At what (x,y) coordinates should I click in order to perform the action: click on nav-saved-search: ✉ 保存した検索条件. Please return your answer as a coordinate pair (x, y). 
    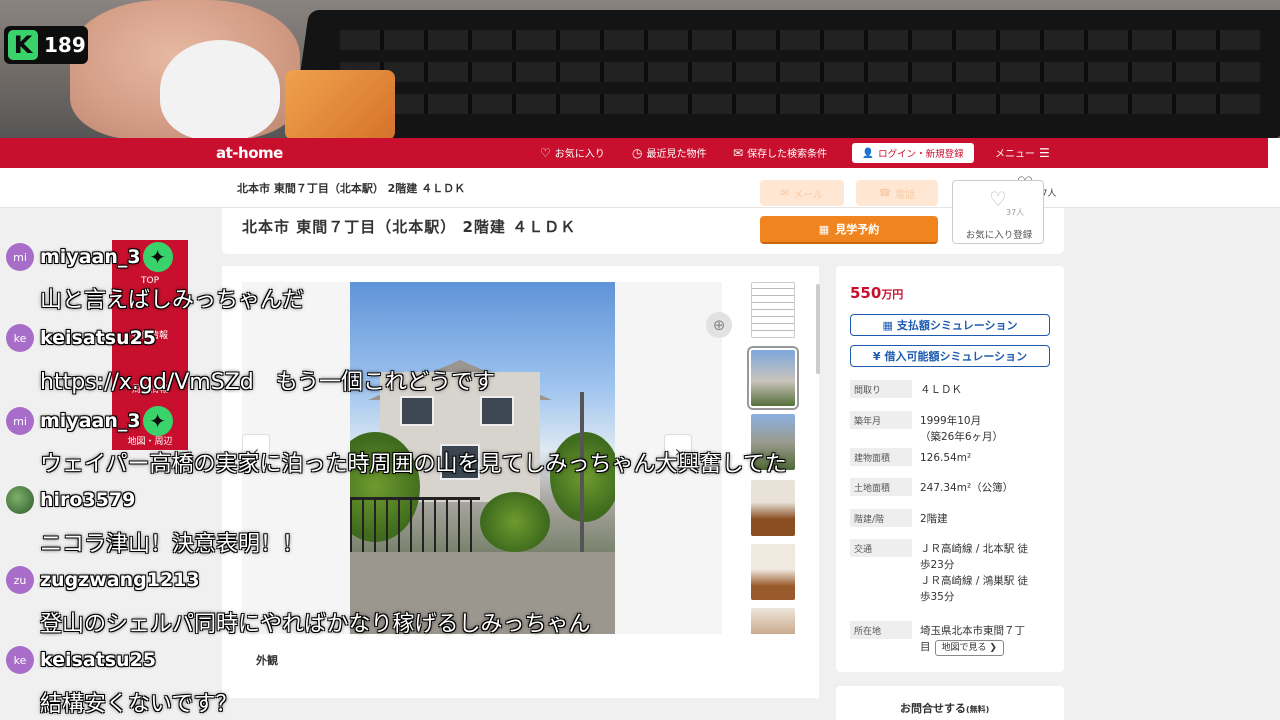
    Looking at the image, I should click on (780, 153).